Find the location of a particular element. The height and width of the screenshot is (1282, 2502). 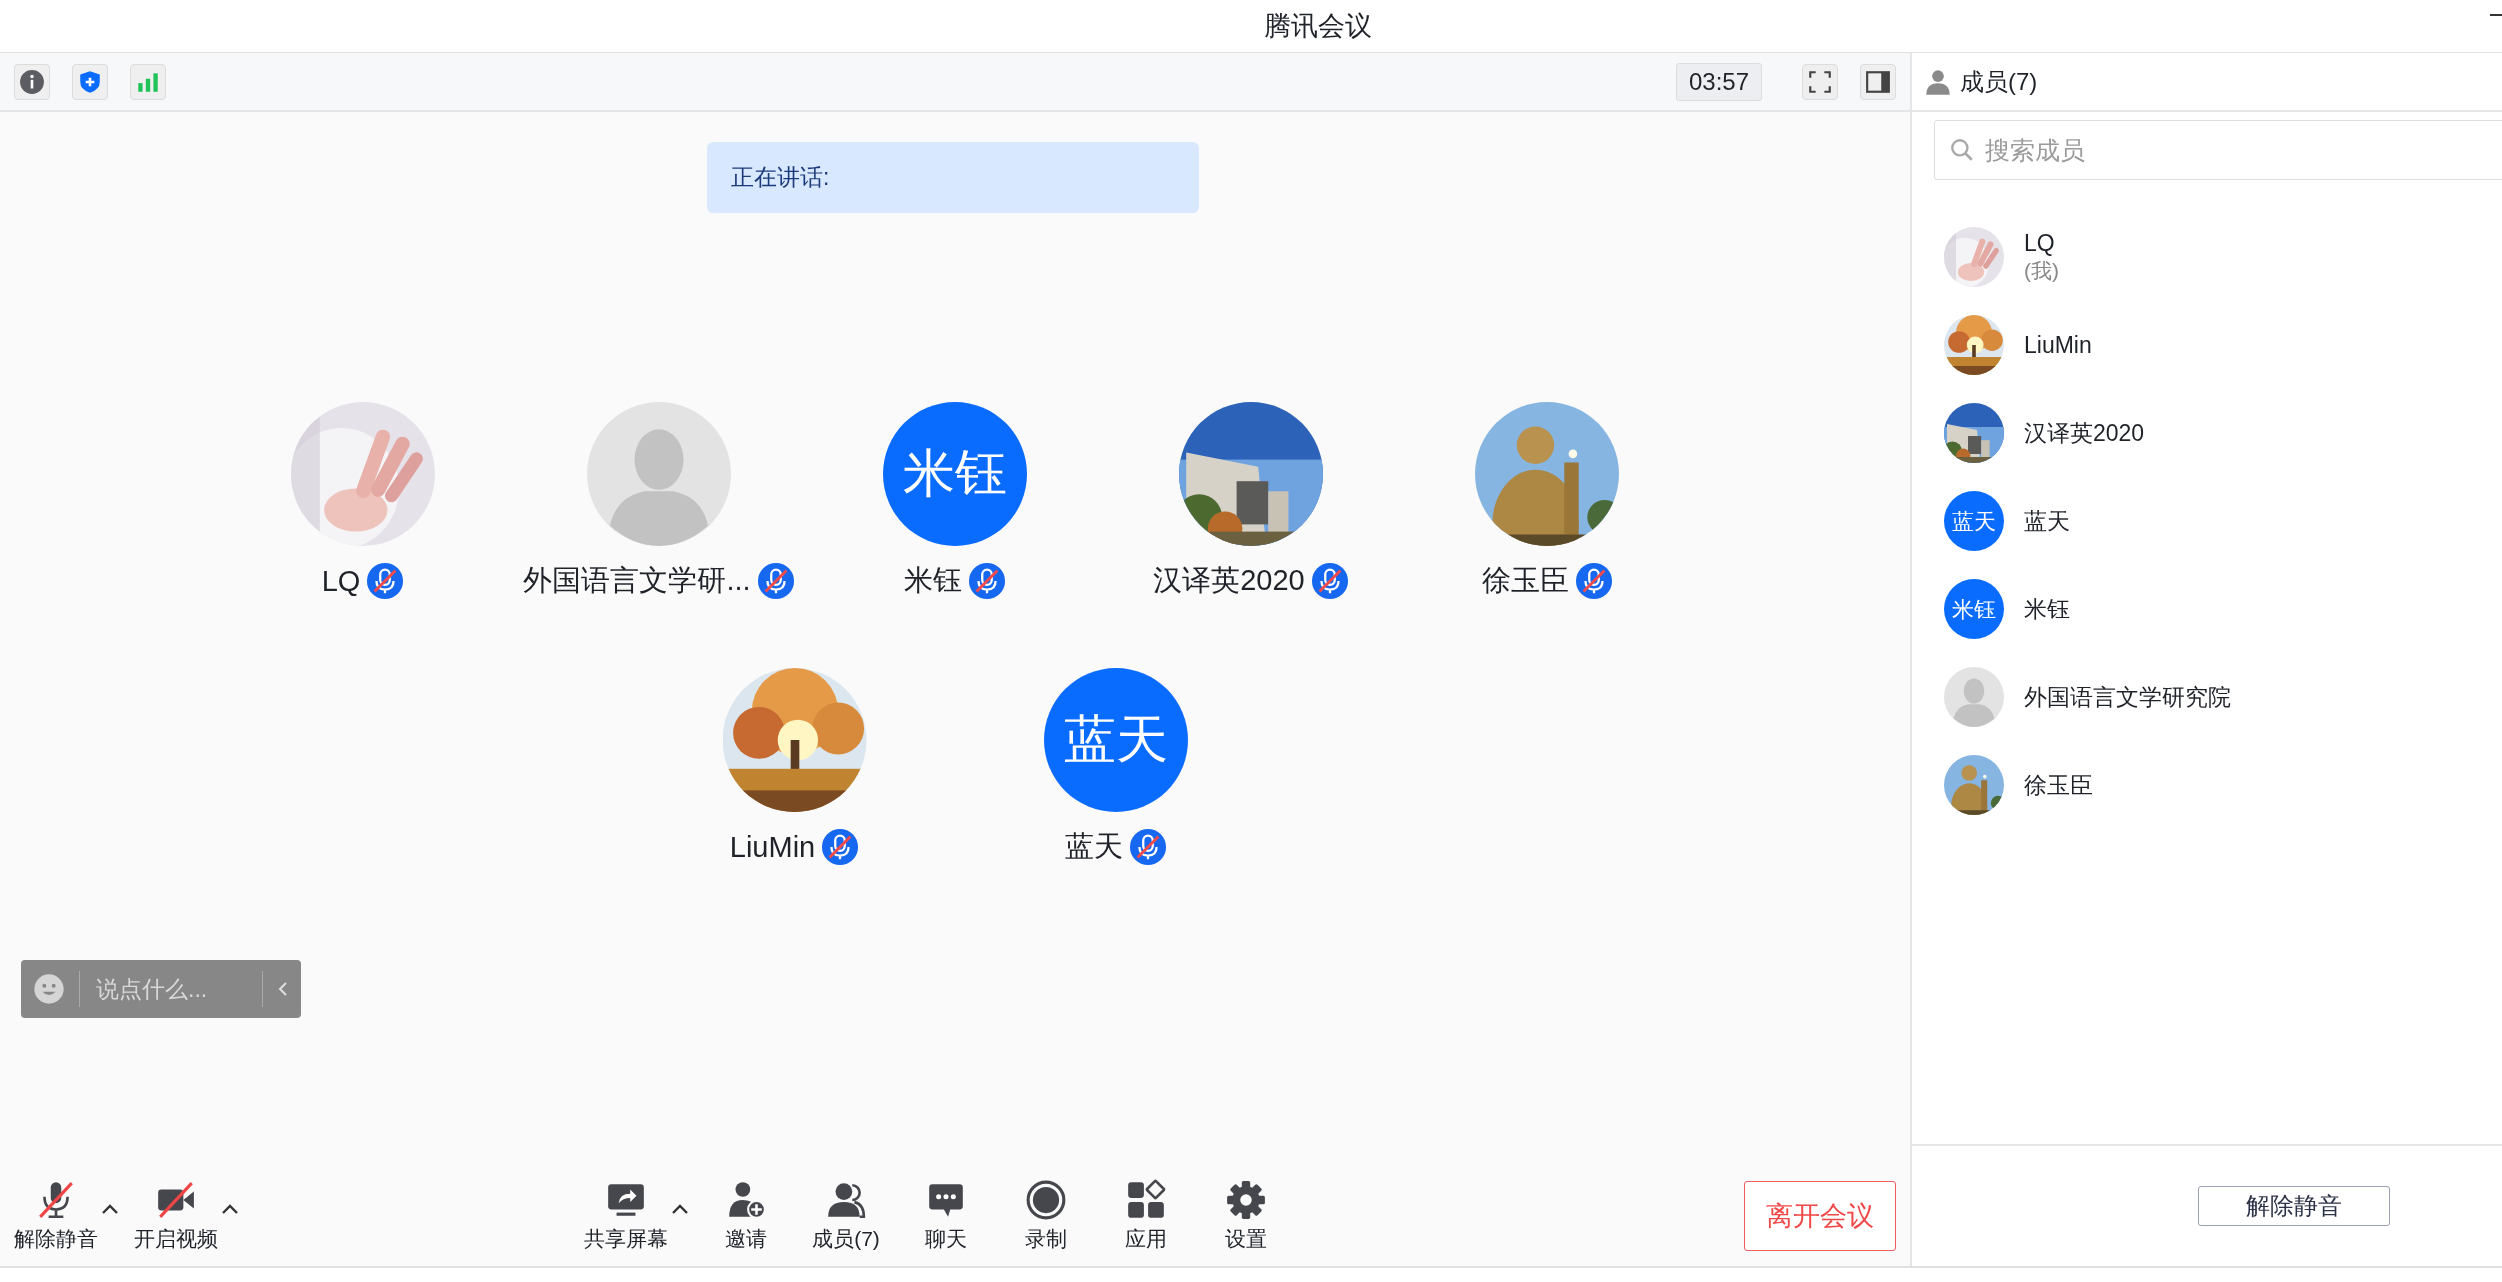

sidebar-toggle-button is located at coordinates (1878, 81).